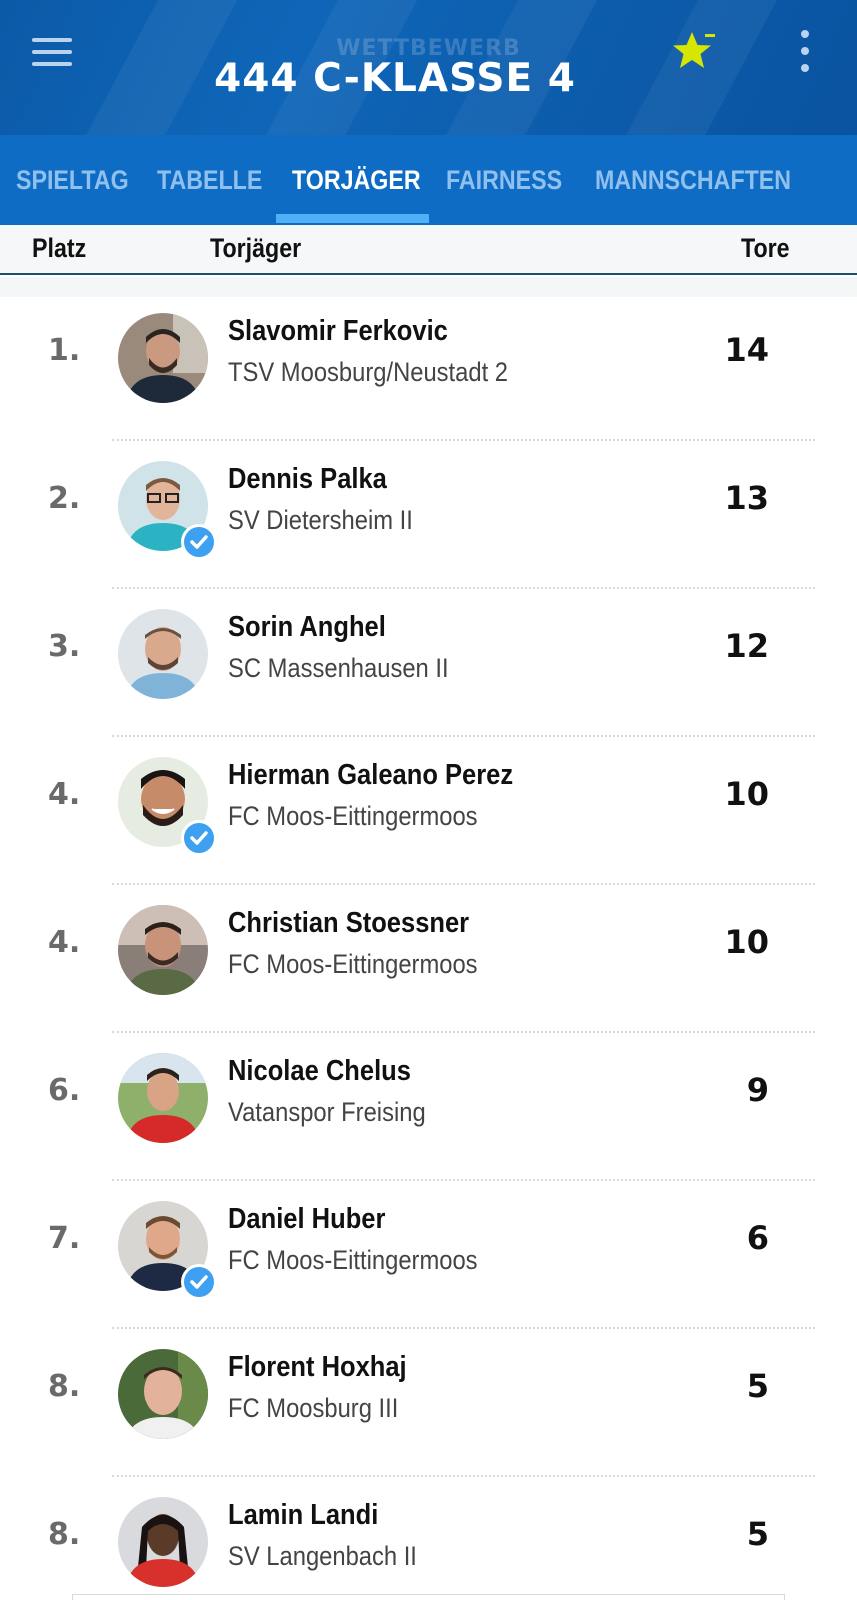  Describe the element at coordinates (64, 350) in the screenshot. I see `rank: 1.` at that location.